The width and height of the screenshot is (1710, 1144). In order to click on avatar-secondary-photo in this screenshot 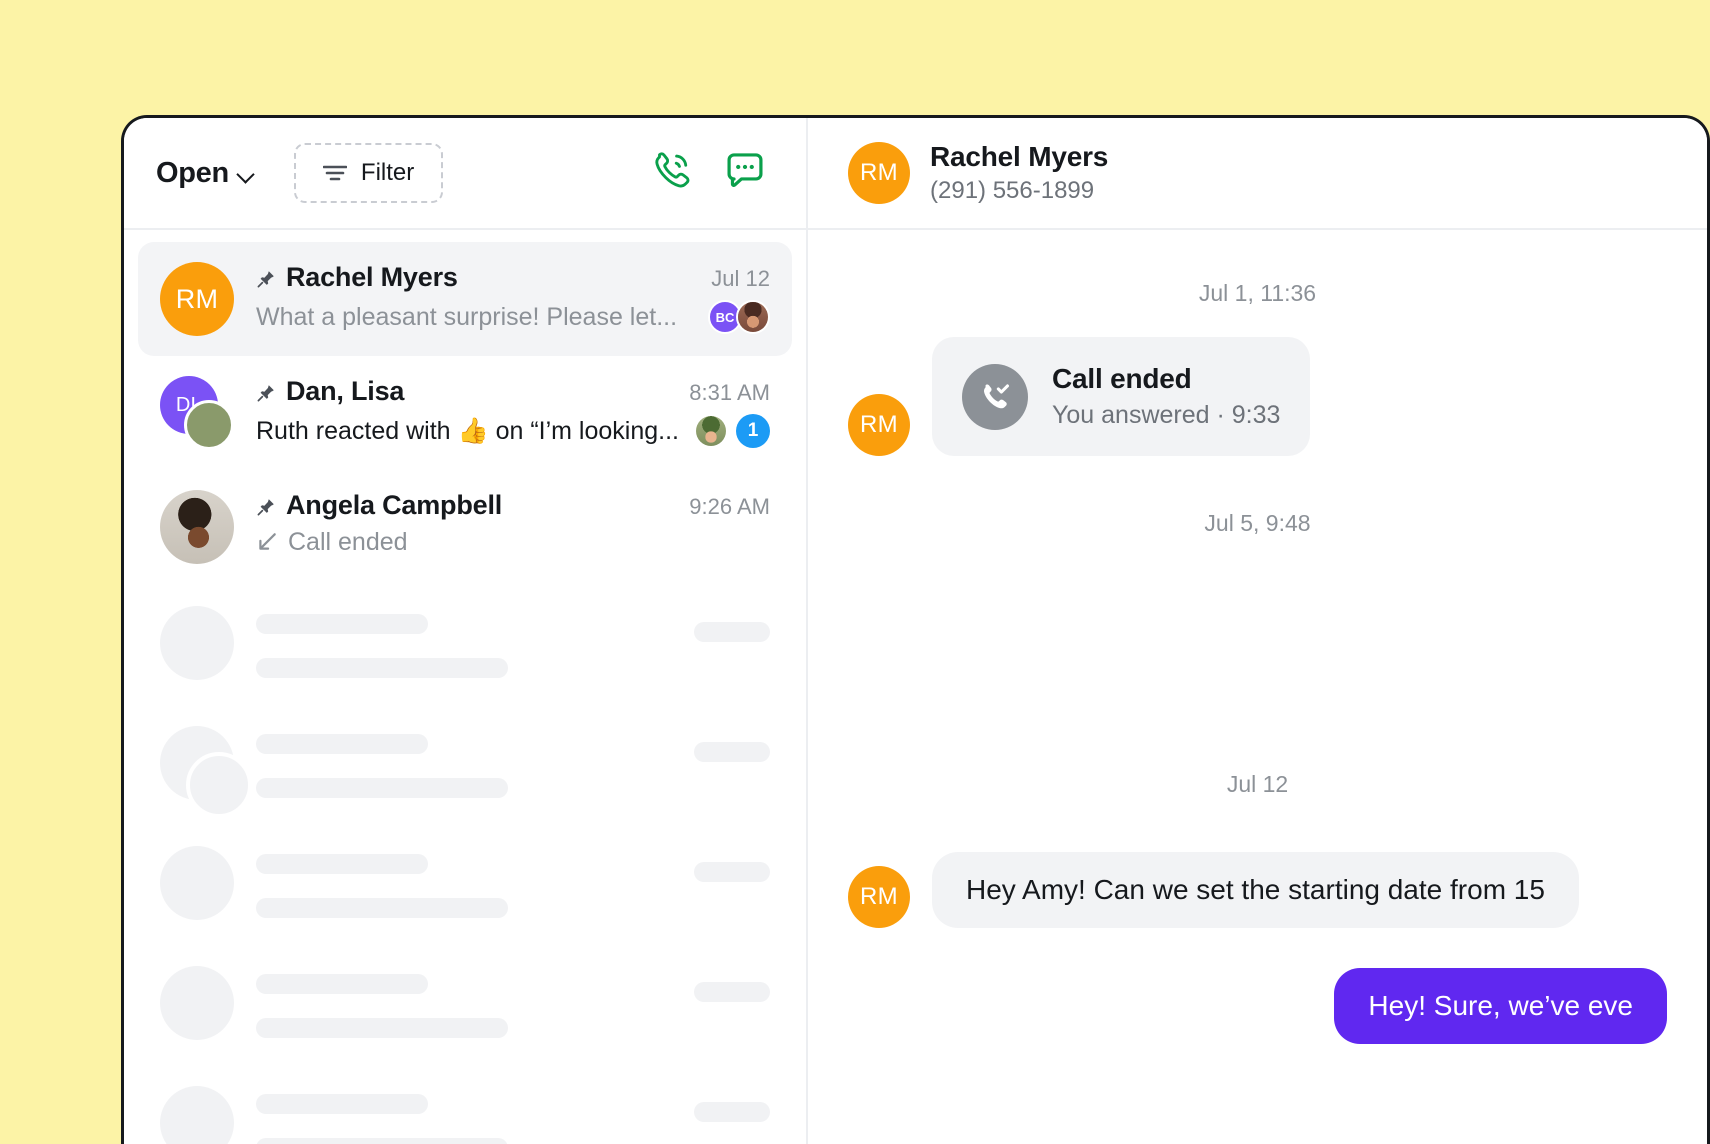, I will do `click(209, 425)`.